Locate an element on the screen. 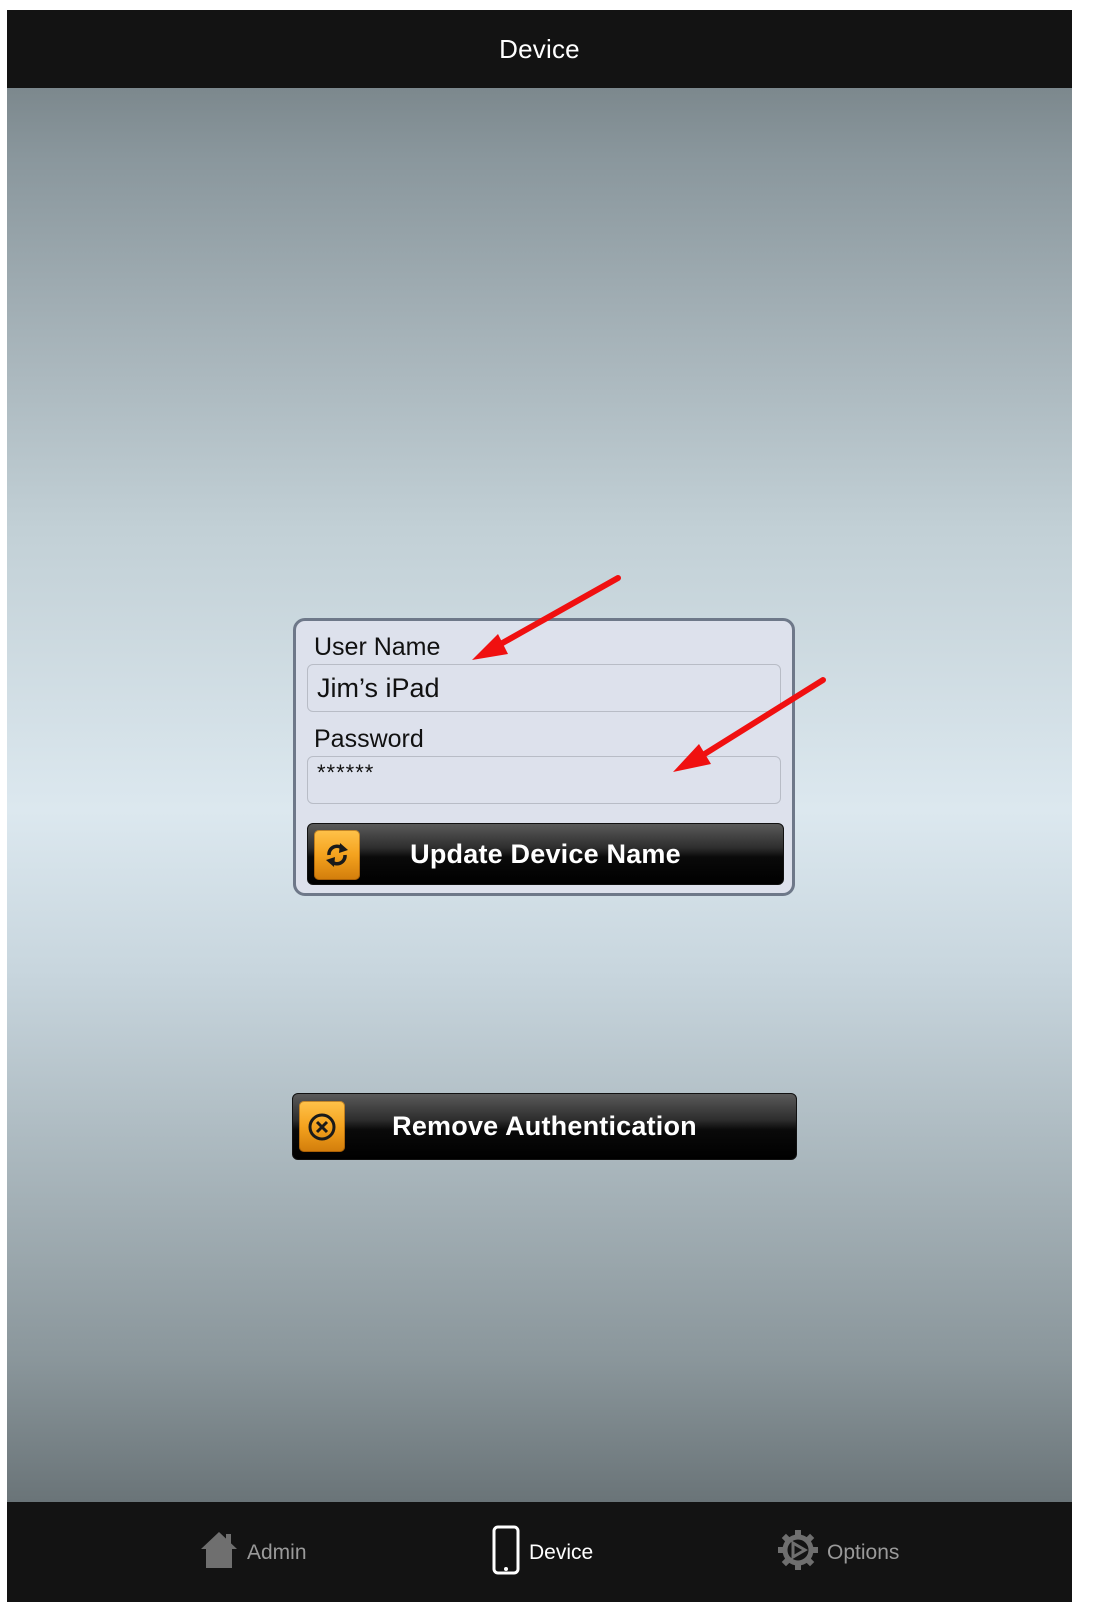 The width and height of the screenshot is (1094, 1602). update-device-name-button: Update Device Name is located at coordinates (545, 854).